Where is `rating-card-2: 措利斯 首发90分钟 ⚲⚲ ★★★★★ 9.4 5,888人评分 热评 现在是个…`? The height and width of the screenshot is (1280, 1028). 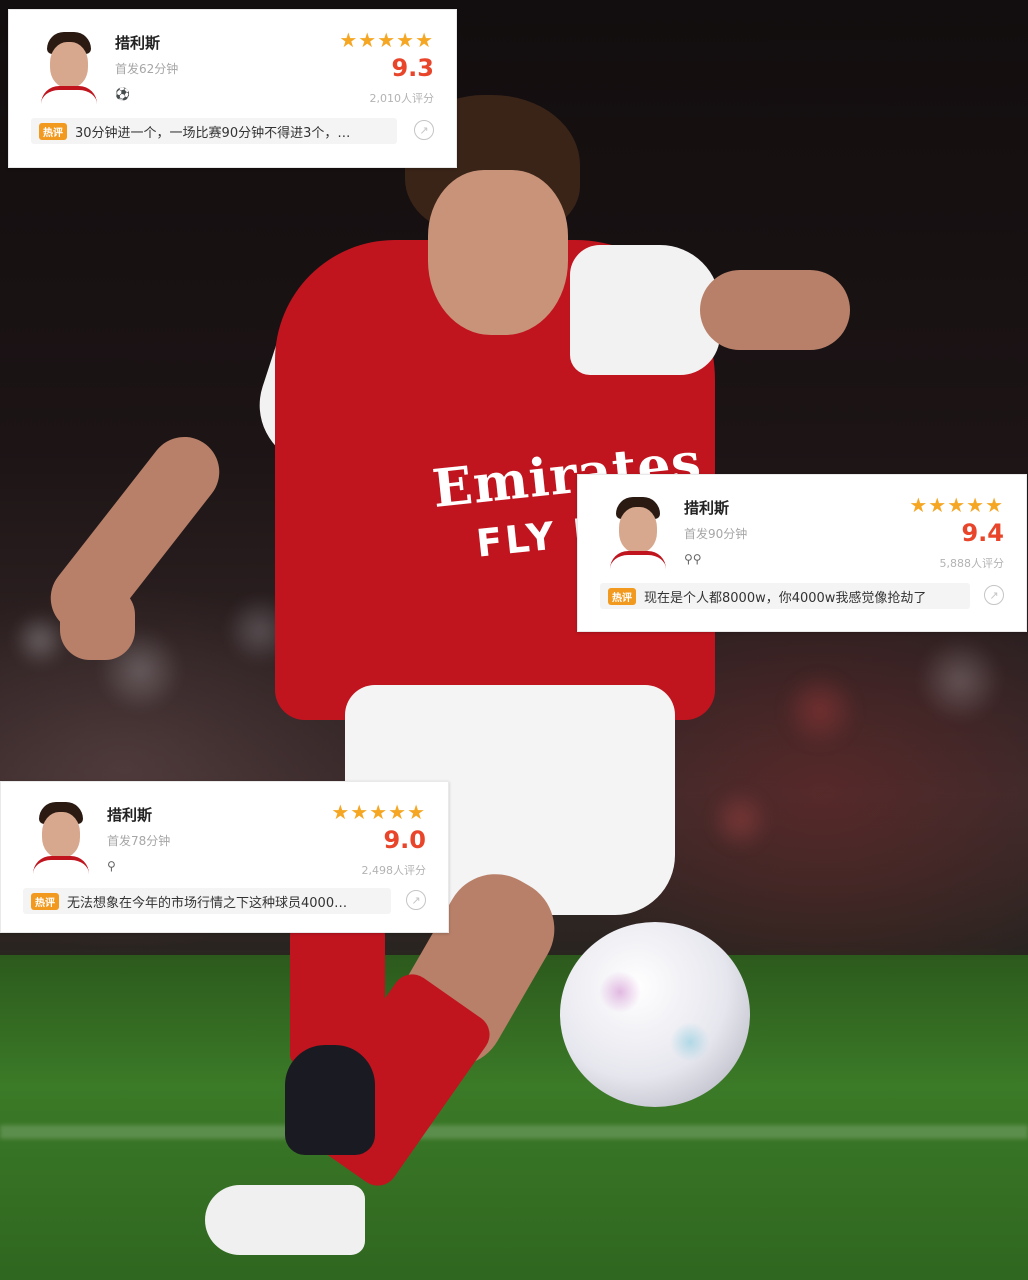 rating-card-2: 措利斯 首发90分钟 ⚲⚲ ★★★★★ 9.4 5,888人评分 热评 现在是个… is located at coordinates (802, 553).